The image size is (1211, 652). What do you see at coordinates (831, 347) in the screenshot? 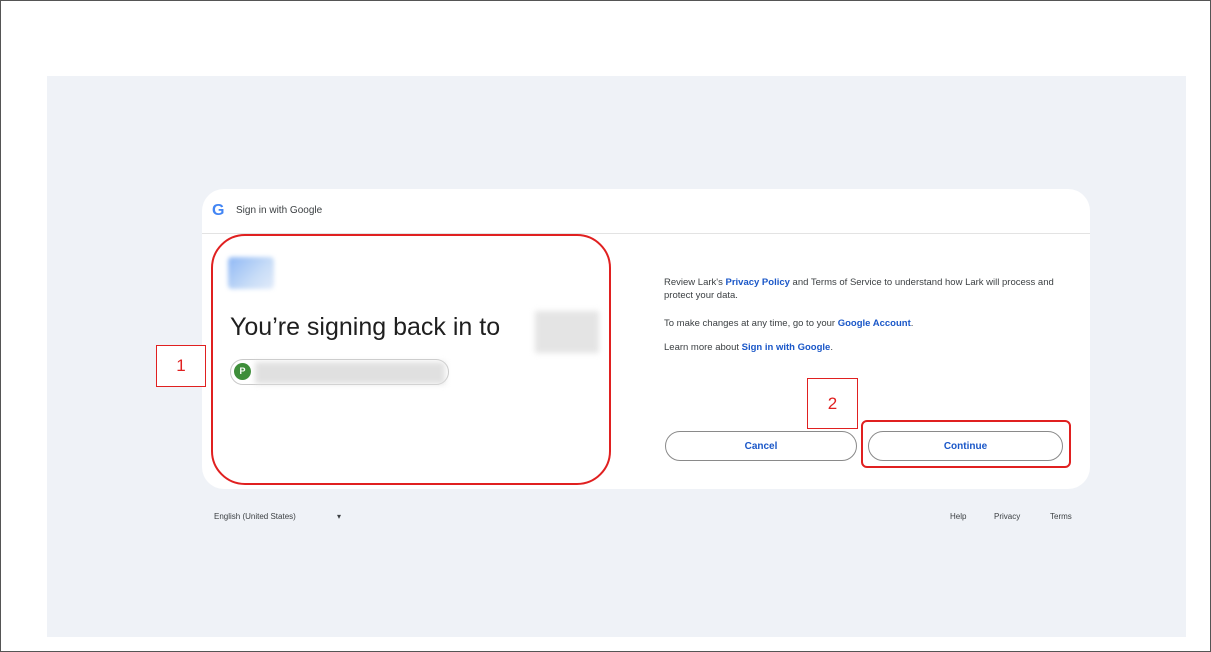
I see `learn-text-suffix: .` at bounding box center [831, 347].